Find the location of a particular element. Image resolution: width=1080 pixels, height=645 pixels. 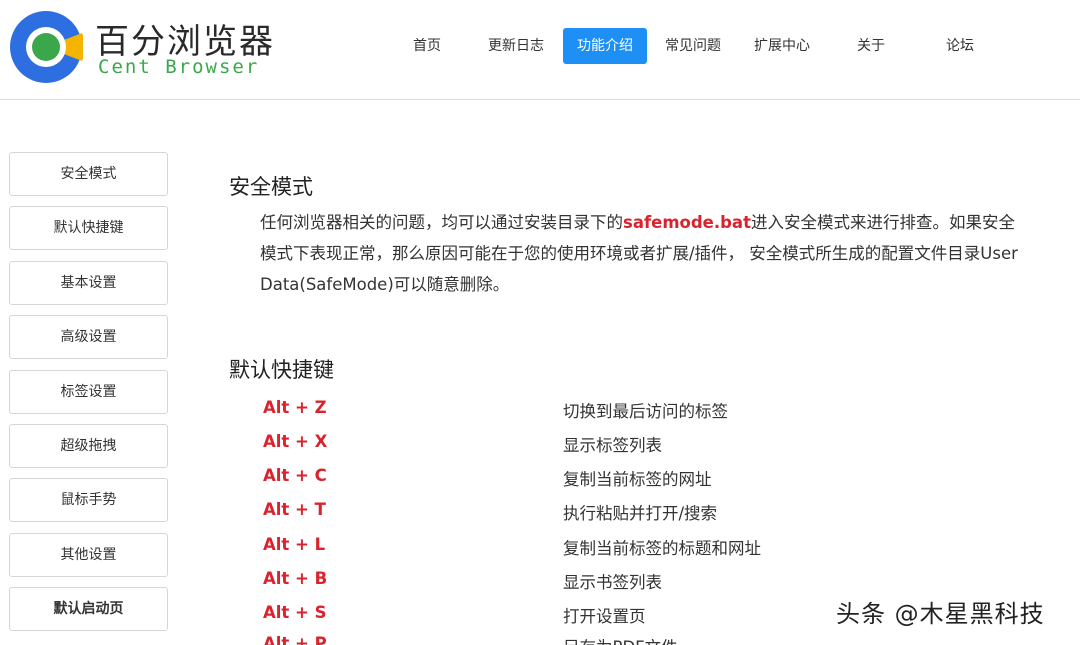

shortcut-key: Alt + C is located at coordinates (295, 475).